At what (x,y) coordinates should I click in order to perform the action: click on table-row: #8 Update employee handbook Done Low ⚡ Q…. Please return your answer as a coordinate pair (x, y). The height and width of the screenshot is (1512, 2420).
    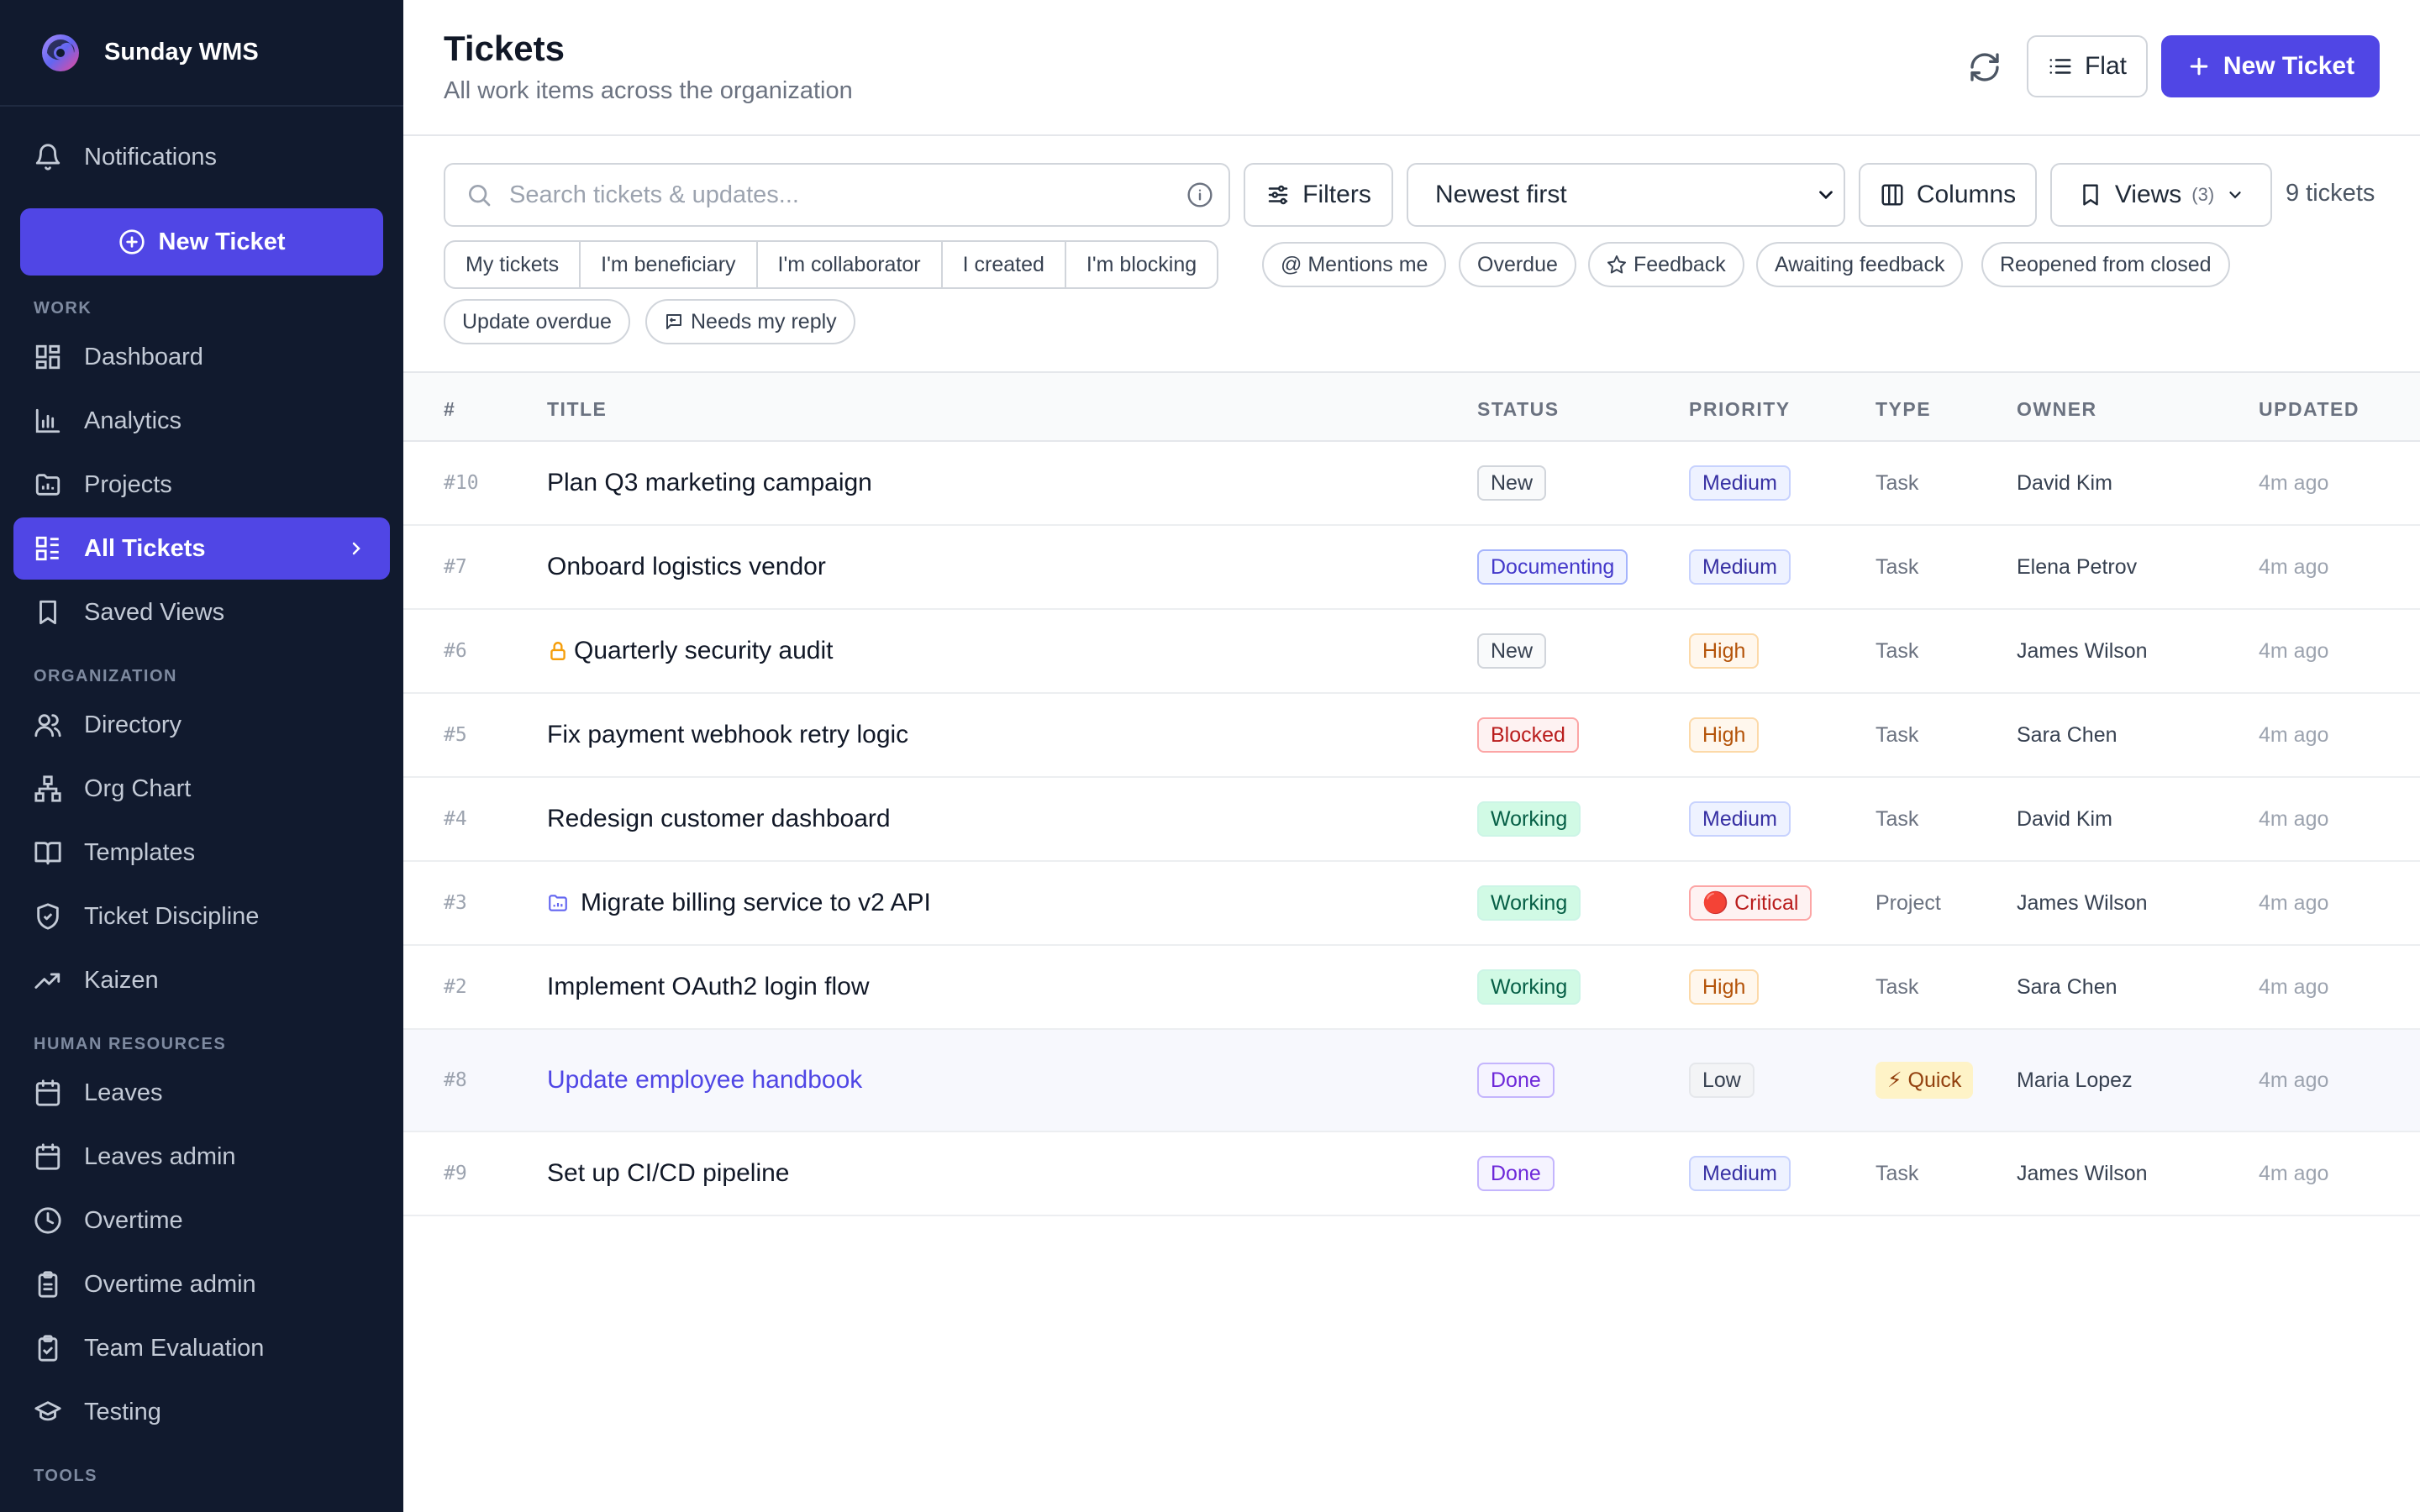
    Looking at the image, I should click on (1411, 1081).